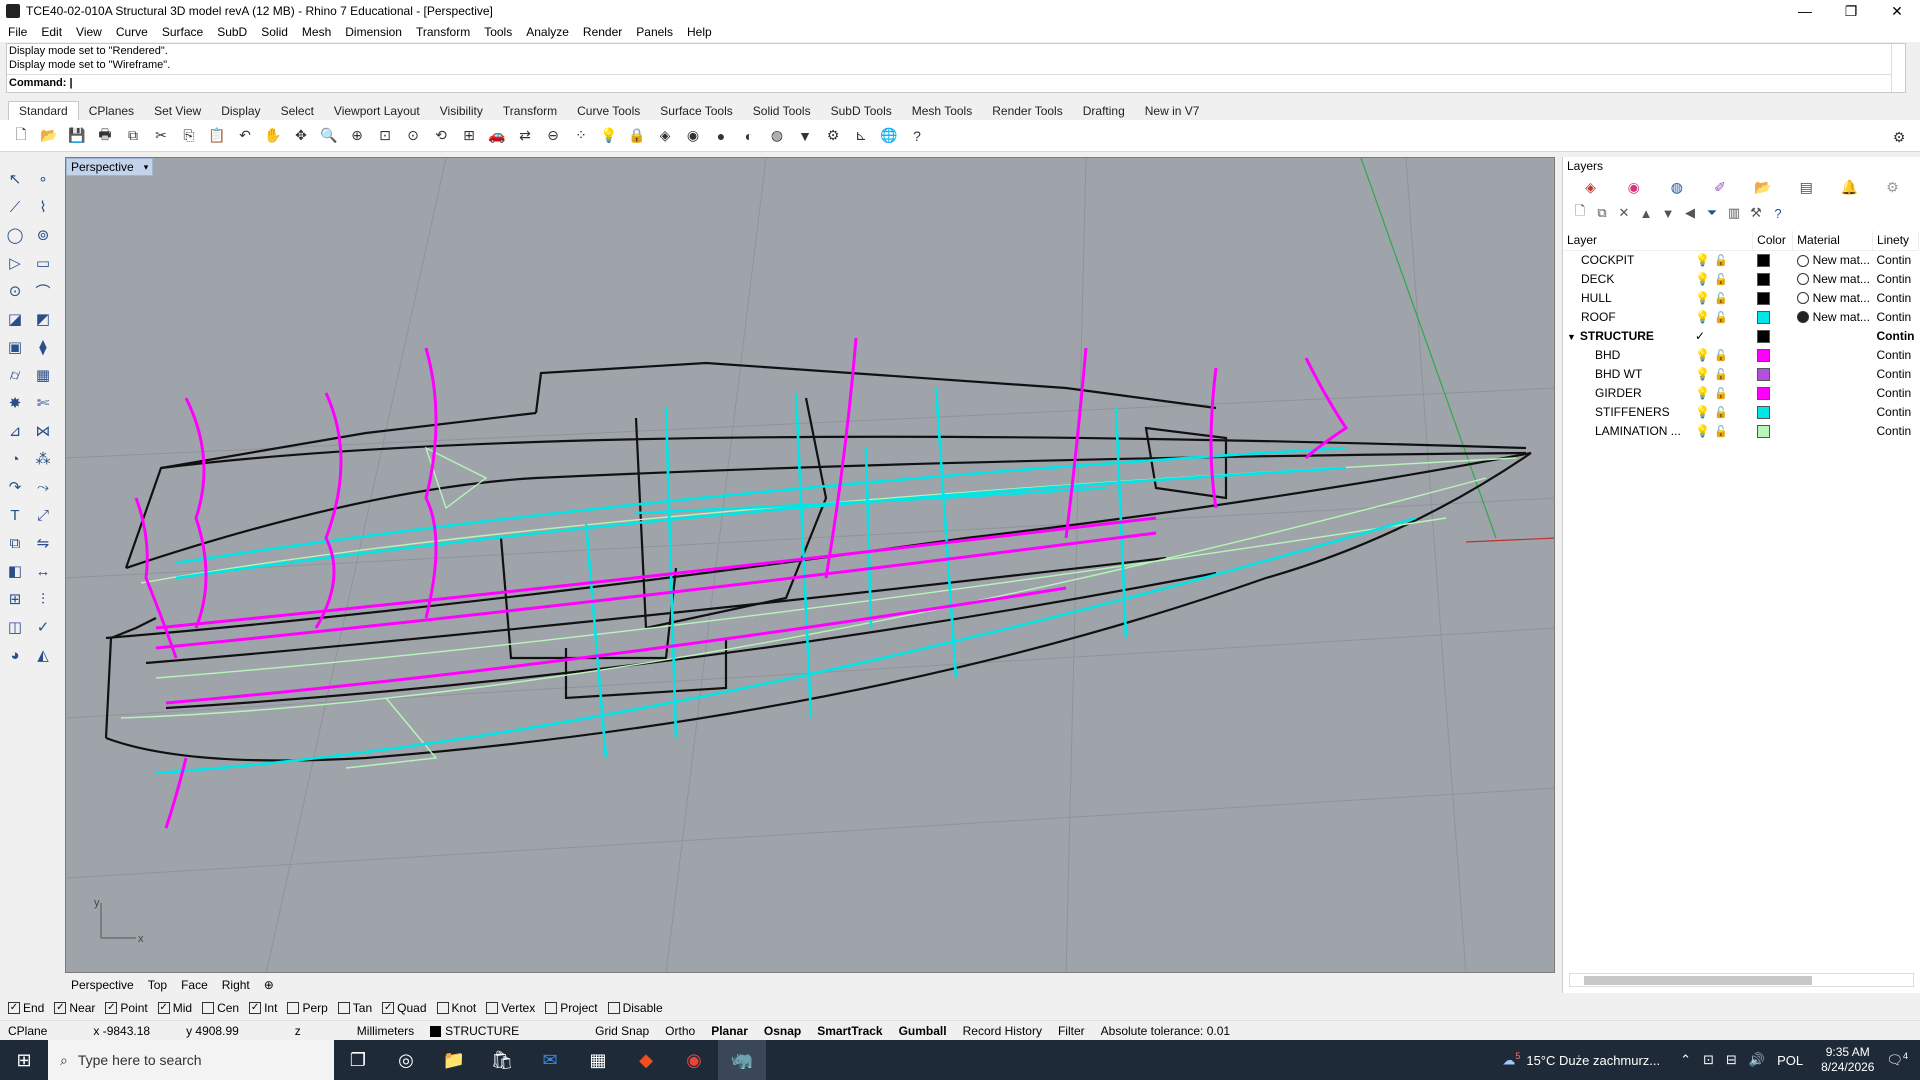  I want to click on rhino-taskbar-icon: 🦏, so click(742, 1060).